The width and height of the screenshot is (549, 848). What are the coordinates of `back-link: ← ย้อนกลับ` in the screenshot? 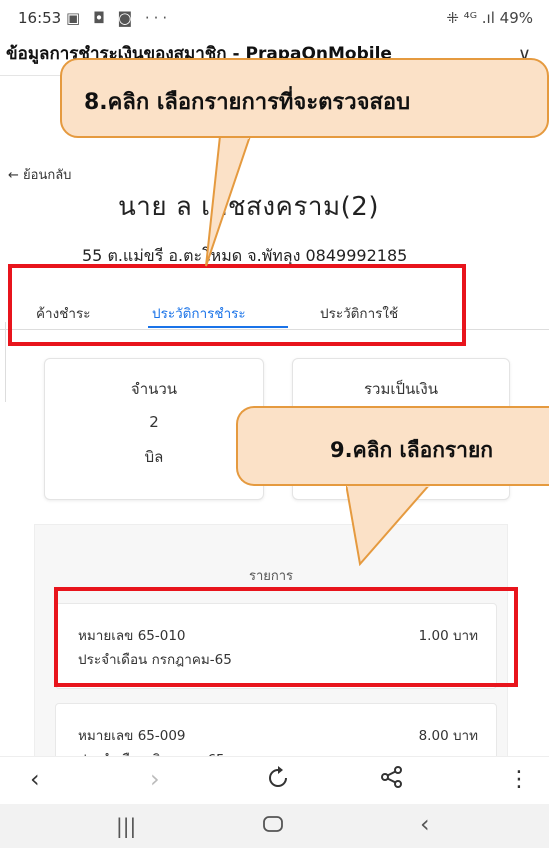 It's located at (39, 174).